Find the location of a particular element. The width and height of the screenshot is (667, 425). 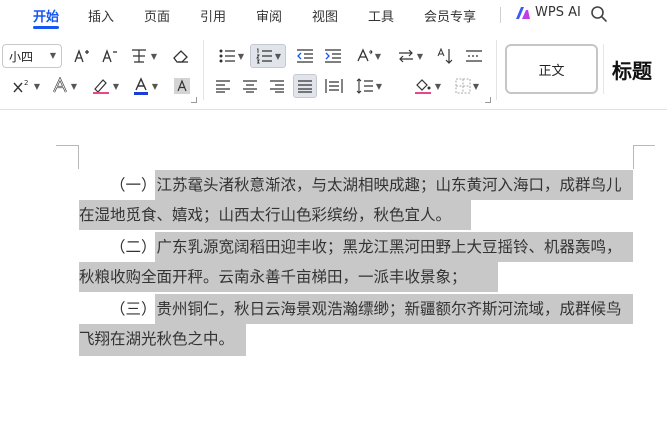

clear-format-button is located at coordinates (181, 56).